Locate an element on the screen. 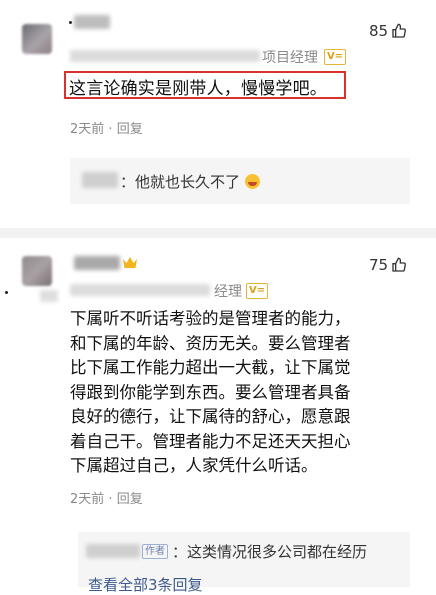 The image size is (436, 595). comment-text: 这言论确实是刚带人，慢慢学吧。 is located at coordinates (198, 89).